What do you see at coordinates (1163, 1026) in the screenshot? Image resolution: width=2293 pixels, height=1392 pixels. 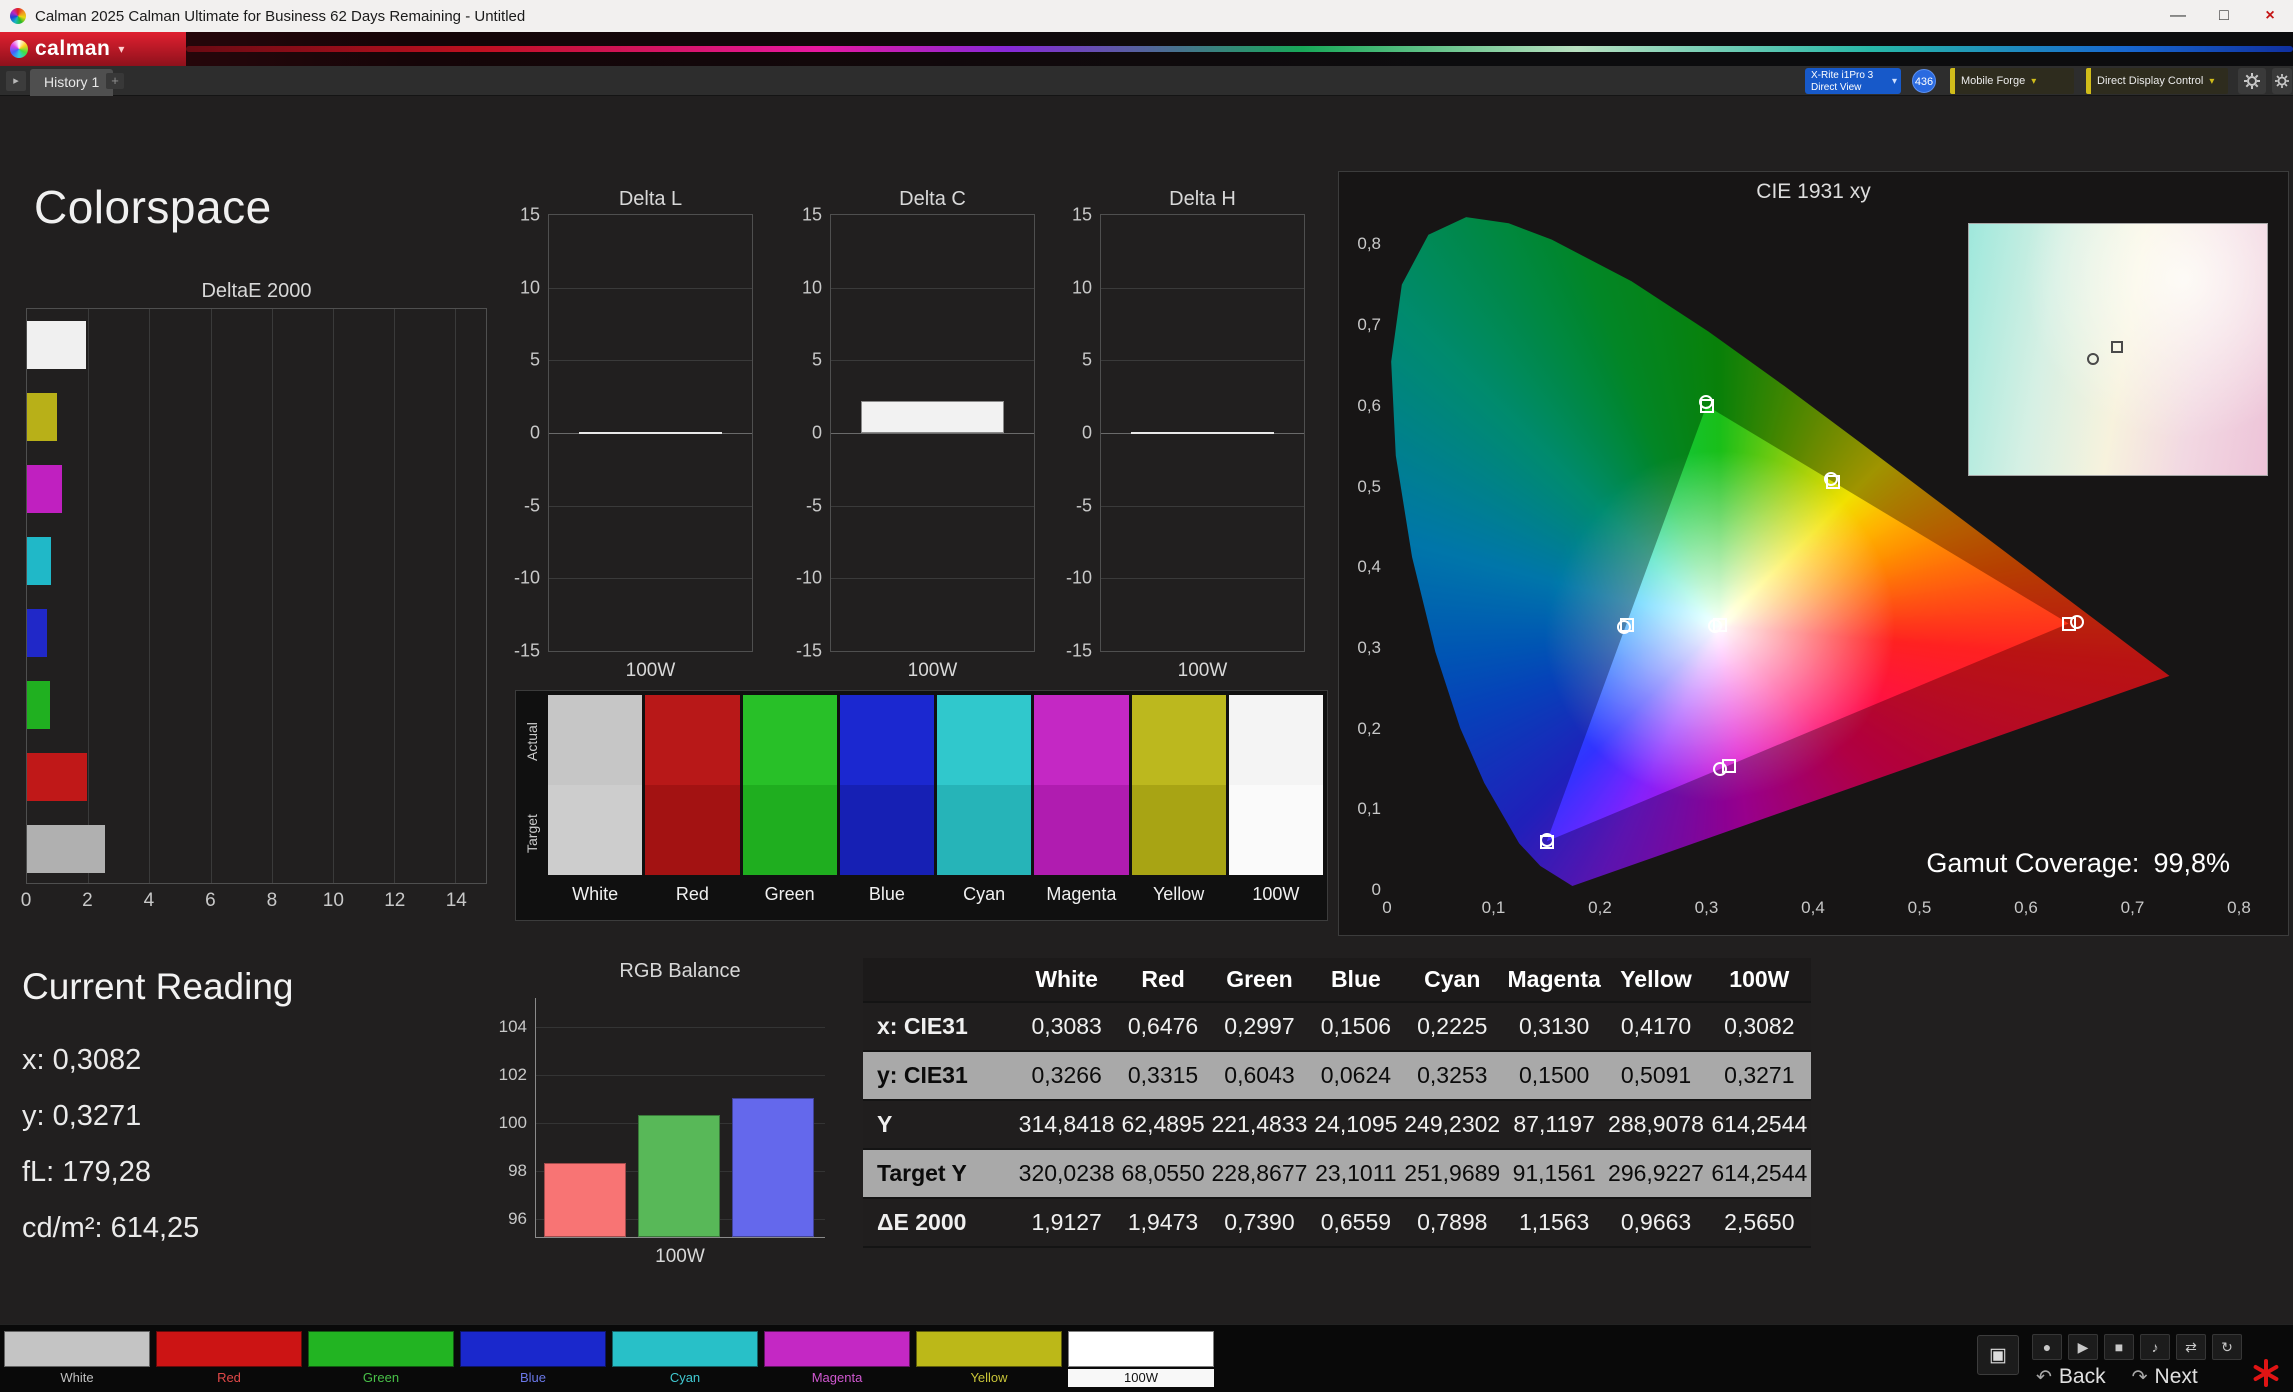 I see `table-cell: 0,6476` at bounding box center [1163, 1026].